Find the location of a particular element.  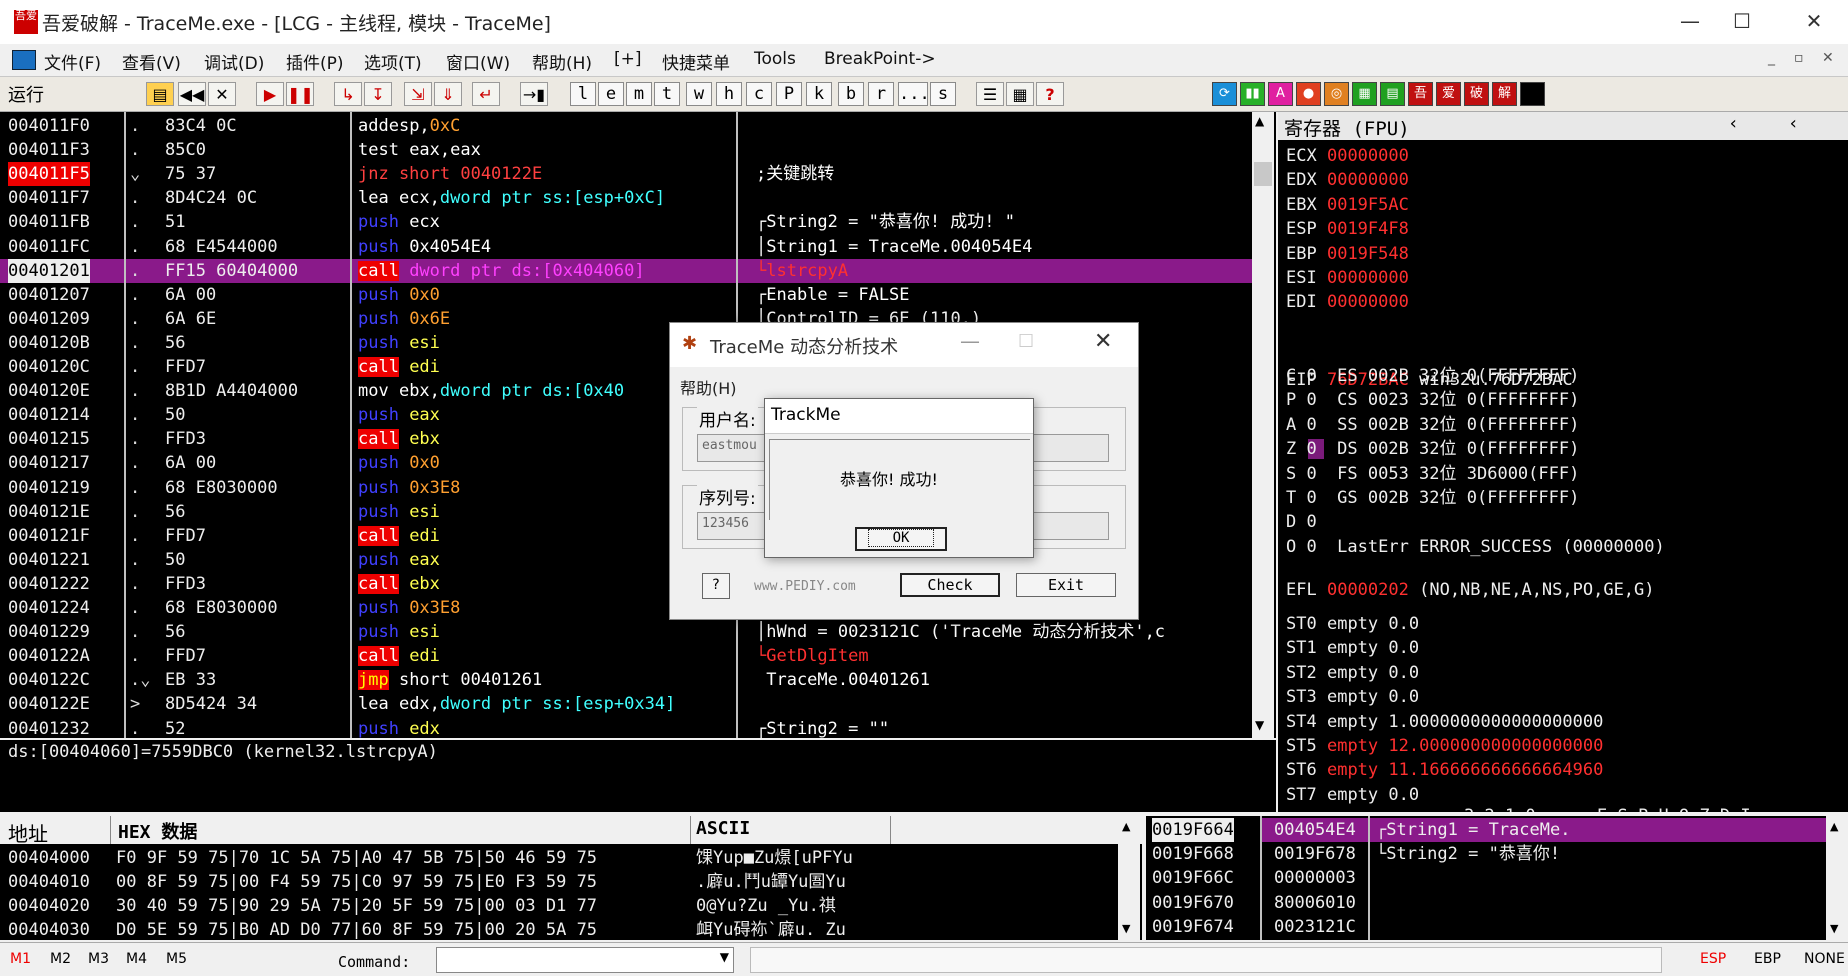

fpu-row: ST6 empty 11.166666666666664960 is located at coordinates (1444, 770).